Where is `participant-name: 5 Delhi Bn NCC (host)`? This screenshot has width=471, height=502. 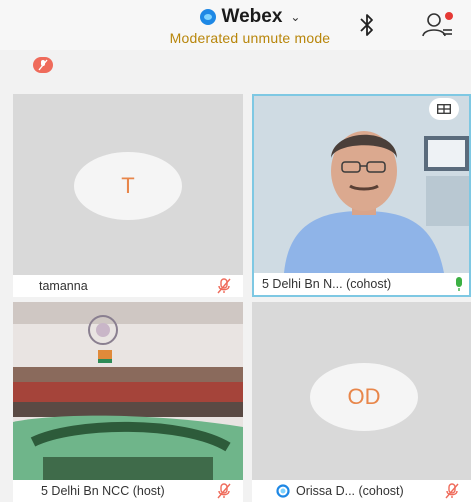 participant-name: 5 Delhi Bn NCC (host) is located at coordinates (103, 491).